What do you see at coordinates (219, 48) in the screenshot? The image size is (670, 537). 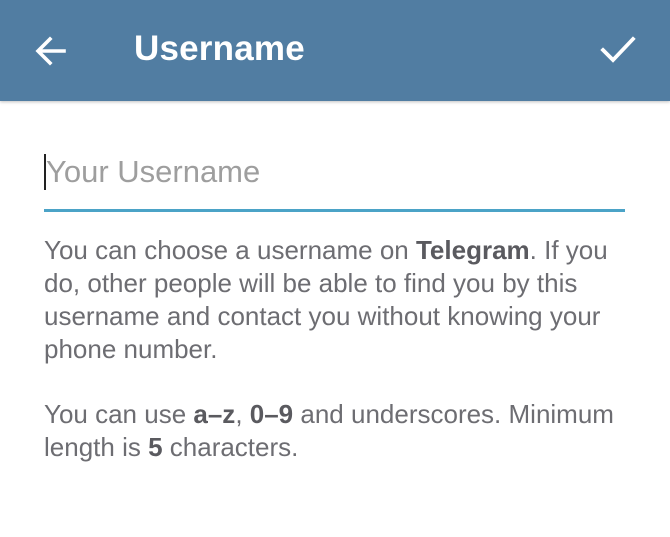 I see `page-title: Username` at bounding box center [219, 48].